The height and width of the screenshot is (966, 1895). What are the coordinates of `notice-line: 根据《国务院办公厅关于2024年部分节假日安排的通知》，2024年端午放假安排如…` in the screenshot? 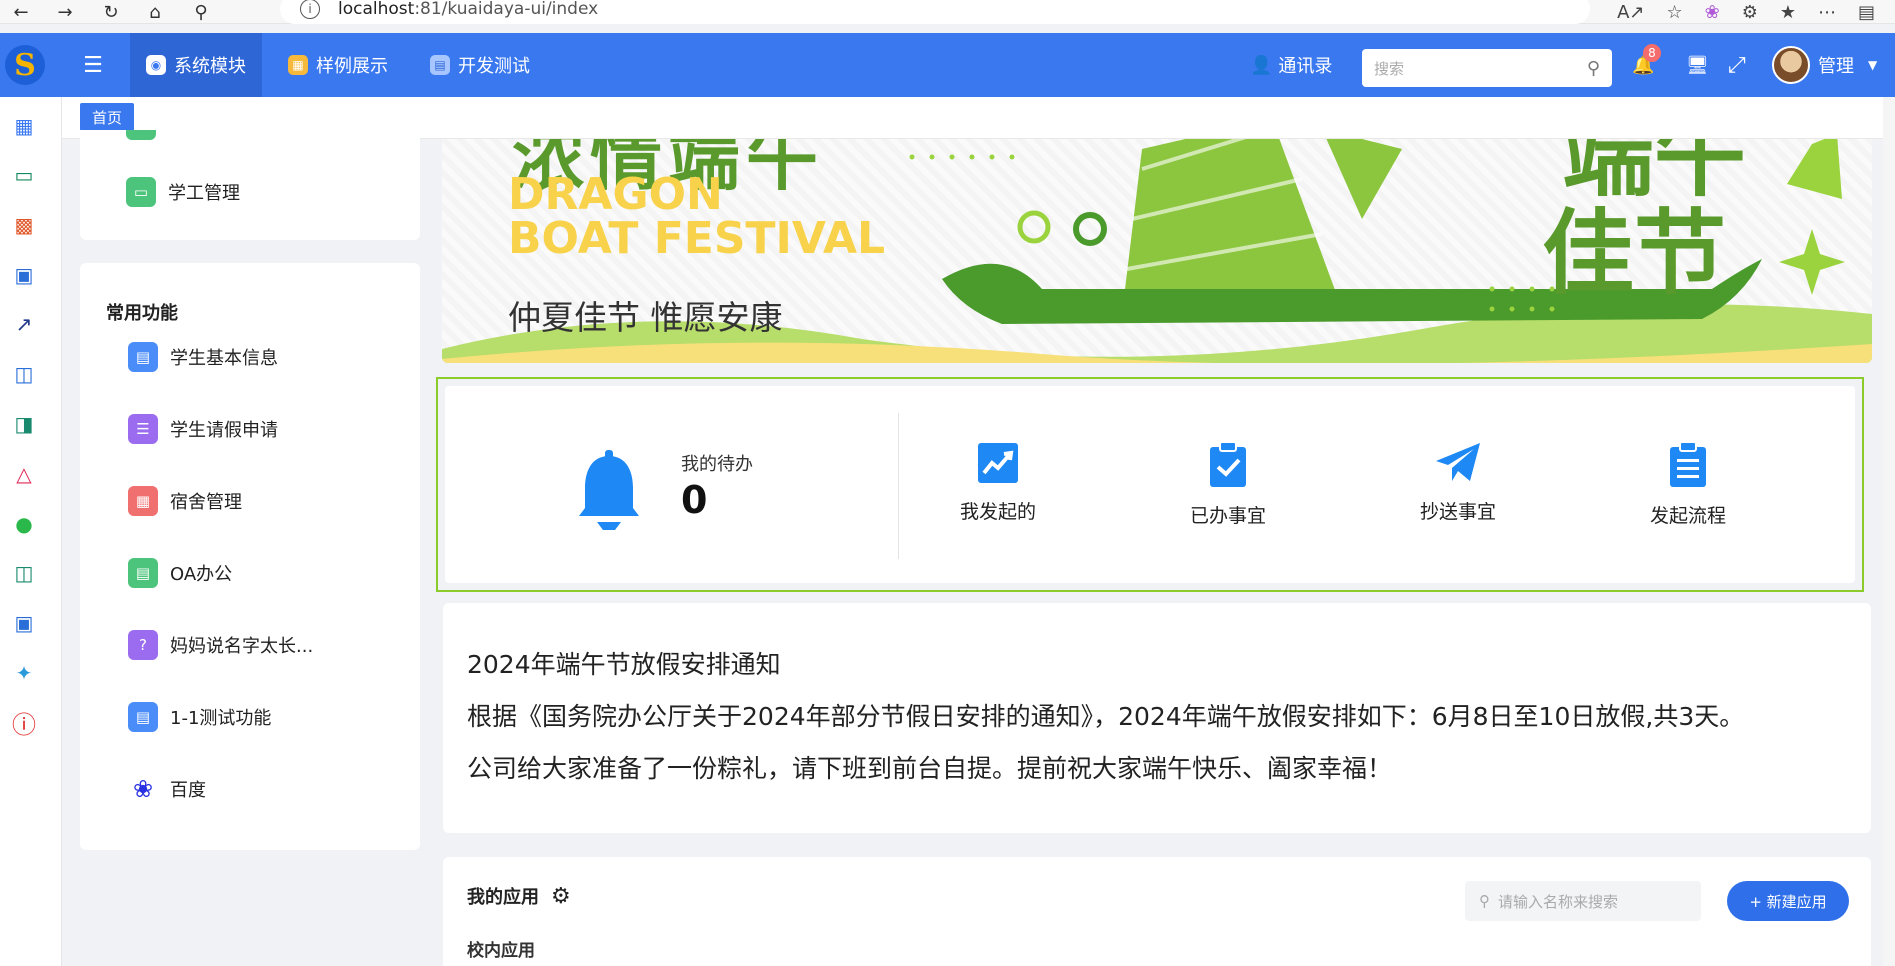 It's located at (1106, 716).